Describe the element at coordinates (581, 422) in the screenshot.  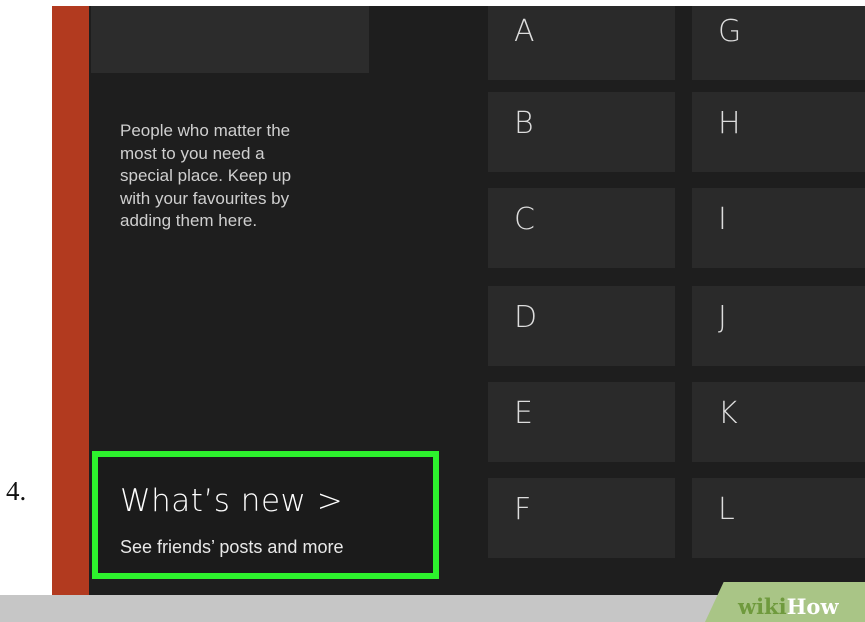
I see `letter-tile-e: E` at that location.